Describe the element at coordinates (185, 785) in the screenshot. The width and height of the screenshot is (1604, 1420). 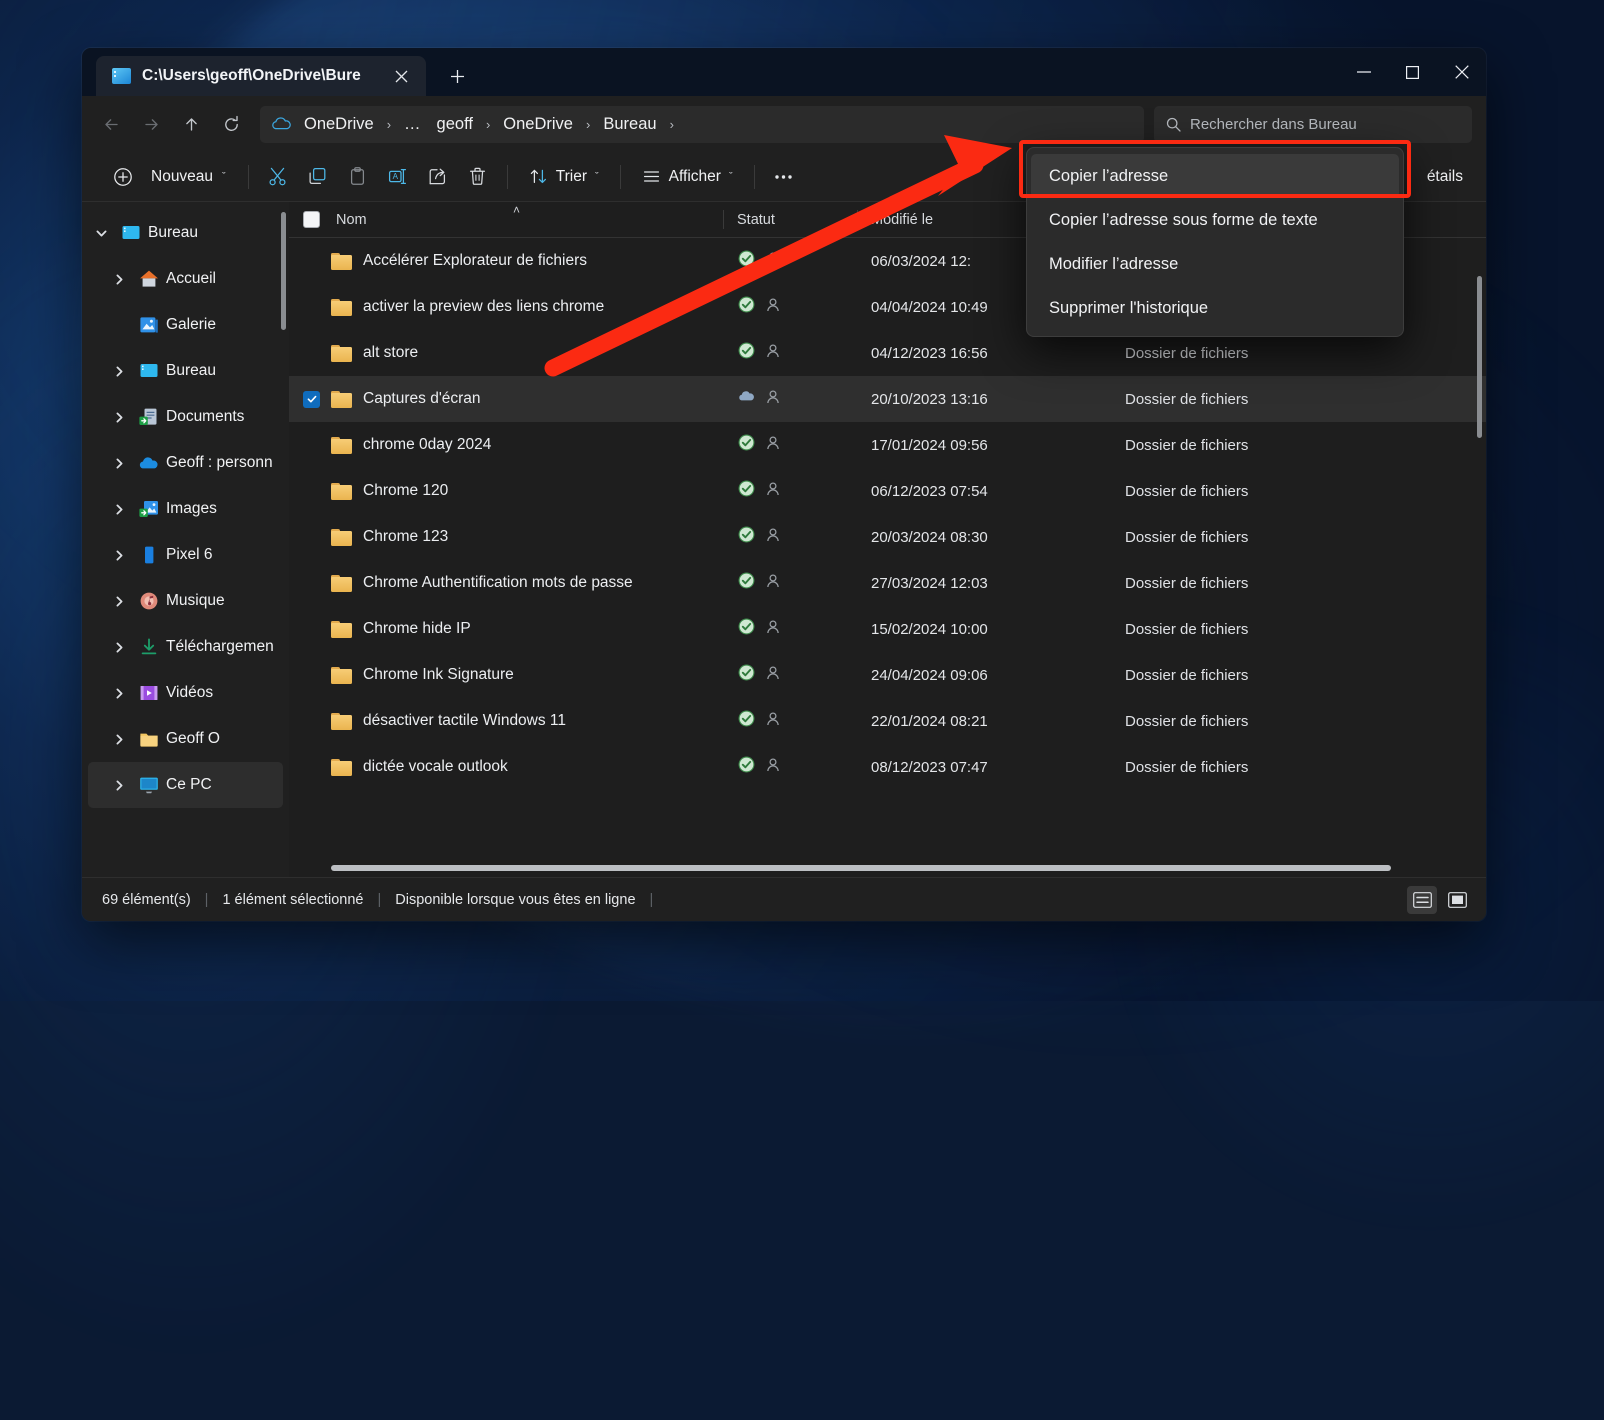
I see `sidebar-item-ce-pc: Ce PC` at that location.